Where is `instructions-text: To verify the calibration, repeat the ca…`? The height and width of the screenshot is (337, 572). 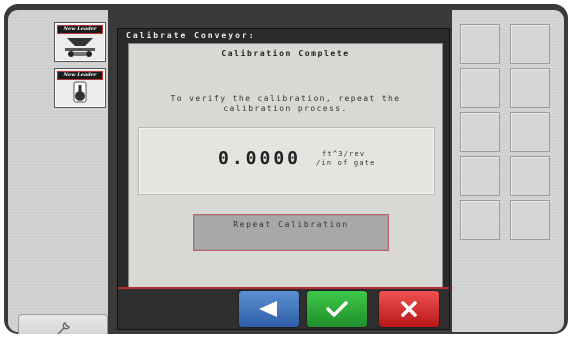
instructions-text: To verify the calibration, repeat the ca… is located at coordinates (285, 104).